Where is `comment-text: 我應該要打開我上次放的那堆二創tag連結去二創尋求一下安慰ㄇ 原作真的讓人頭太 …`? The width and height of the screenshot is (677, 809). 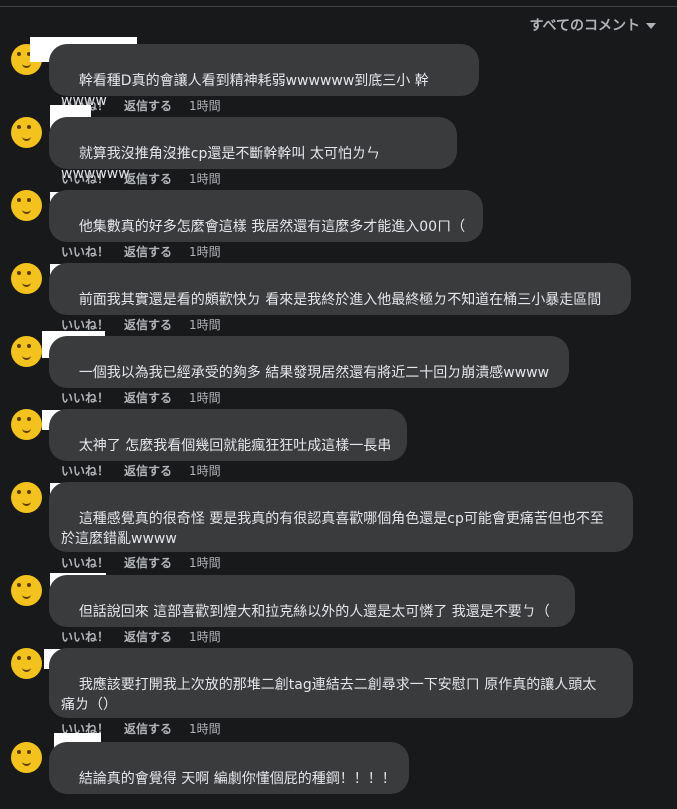 comment-text: 我應該要打開我上次放的那堆二創tag連結去二創尋求一下安慰ㄇ 原作真的讓人頭太 … is located at coordinates (329, 695).